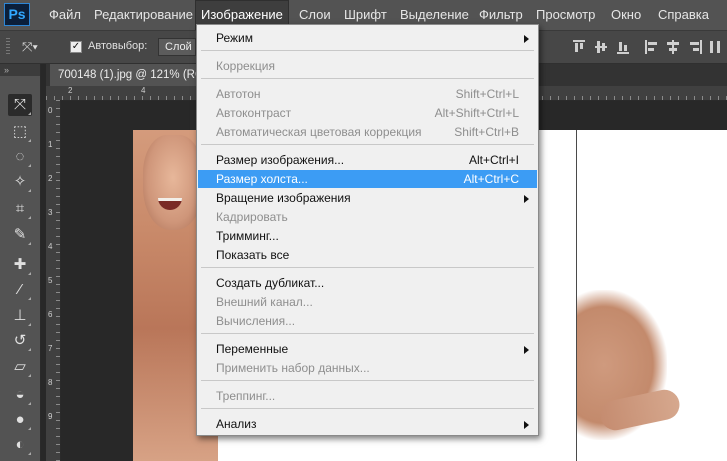 Image resolution: width=727 pixels, height=461 pixels. I want to click on ruler-vertical: 0 1 2 3 4 5 6 7 8 9, so click(53, 280).